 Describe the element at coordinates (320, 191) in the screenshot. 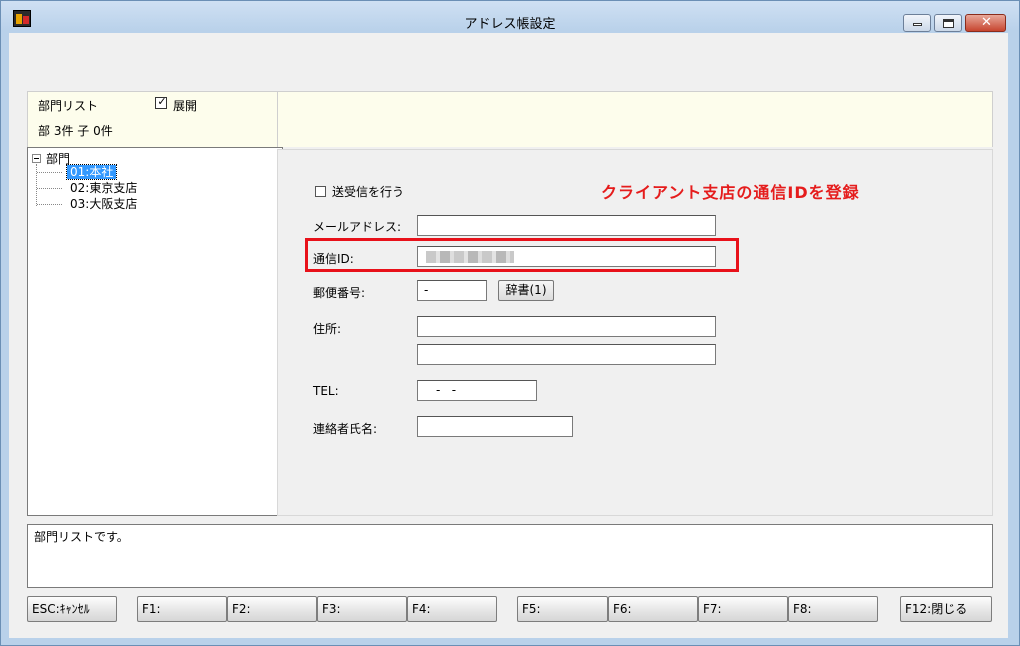

I see `send-receive-checkbox` at that location.